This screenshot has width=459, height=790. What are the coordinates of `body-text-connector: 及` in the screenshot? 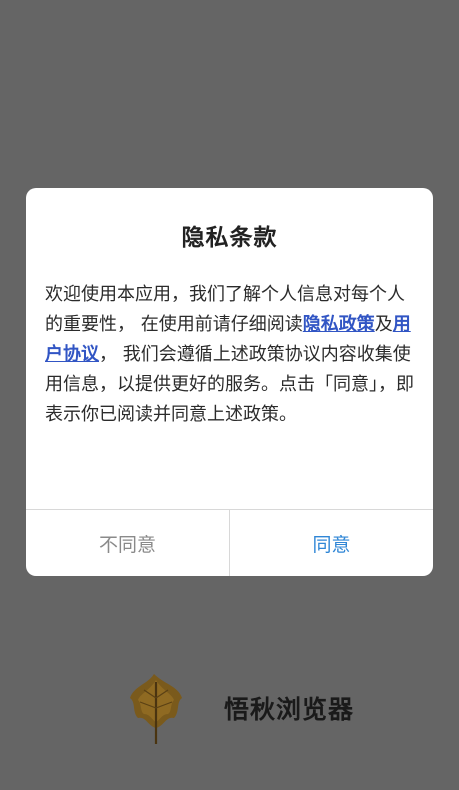 It's located at (383, 324).